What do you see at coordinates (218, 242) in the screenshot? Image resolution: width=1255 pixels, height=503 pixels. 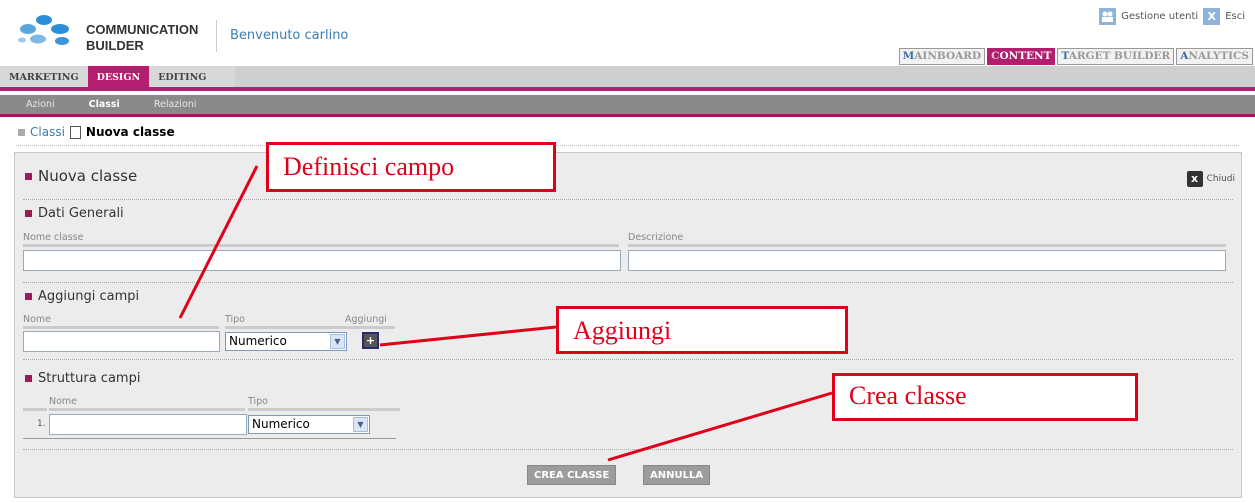 I see `annotation-line-define` at bounding box center [218, 242].